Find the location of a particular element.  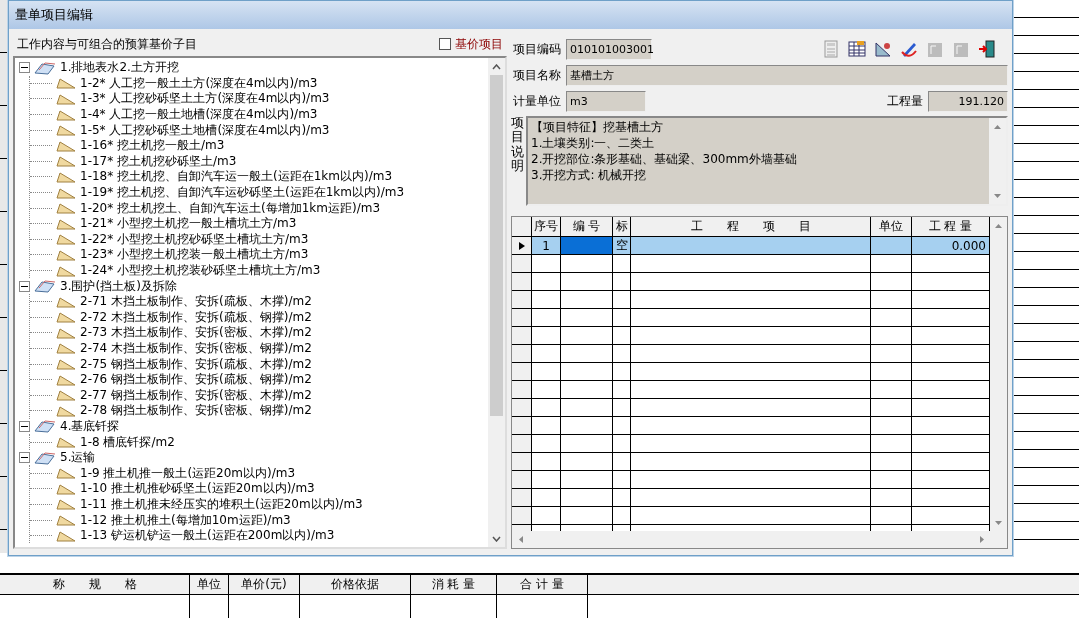

tree-item: 1-5* 人工挖砂砾坚土地槽(深度在4m以内)/m3 is located at coordinates (205, 130).